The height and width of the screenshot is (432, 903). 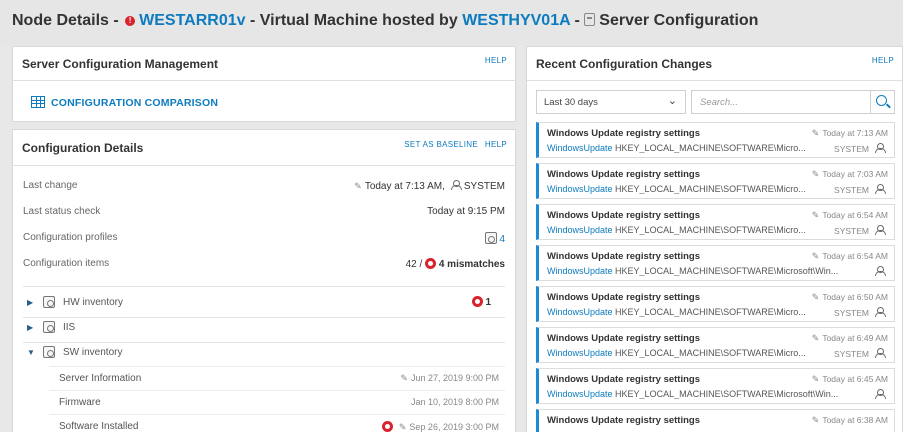 What do you see at coordinates (277, 423) in the screenshot?
I see `tree-leaf-software-installed: Software Installed ✎ Sep 26, 2019 3:00 PM` at bounding box center [277, 423].